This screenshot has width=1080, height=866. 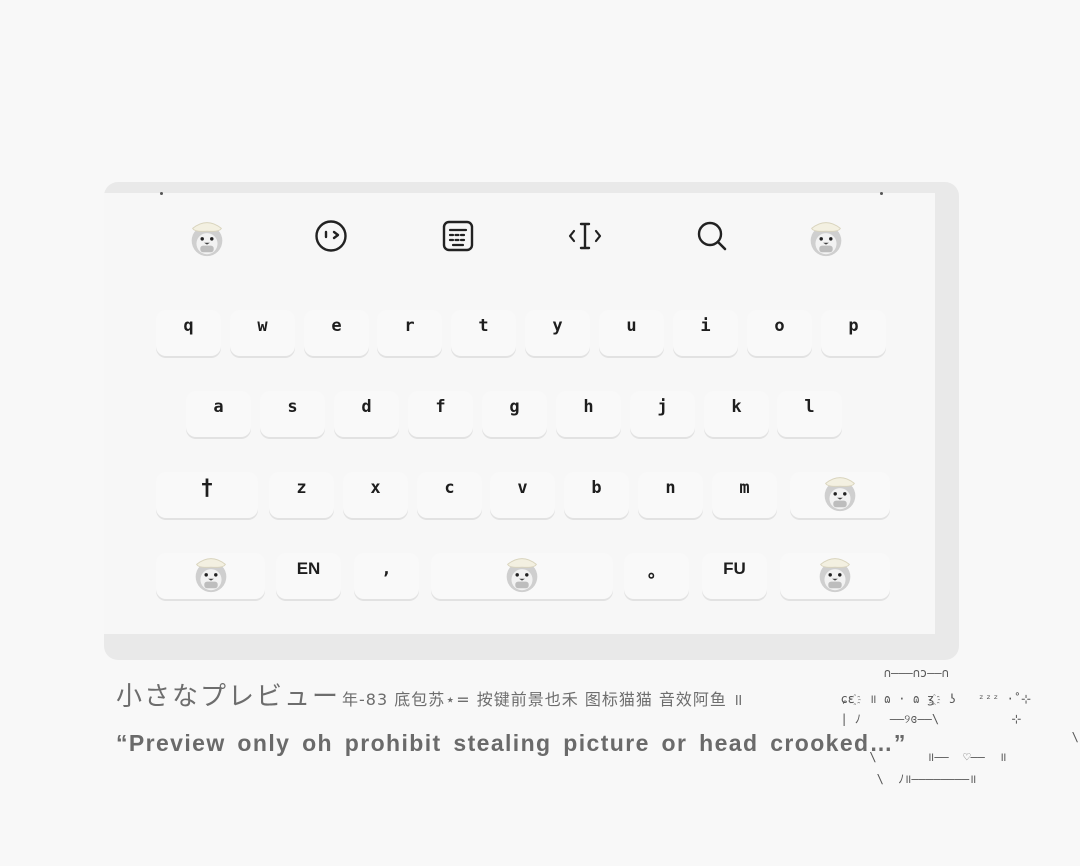 I want to click on key-x: x, so click(x=375, y=495).